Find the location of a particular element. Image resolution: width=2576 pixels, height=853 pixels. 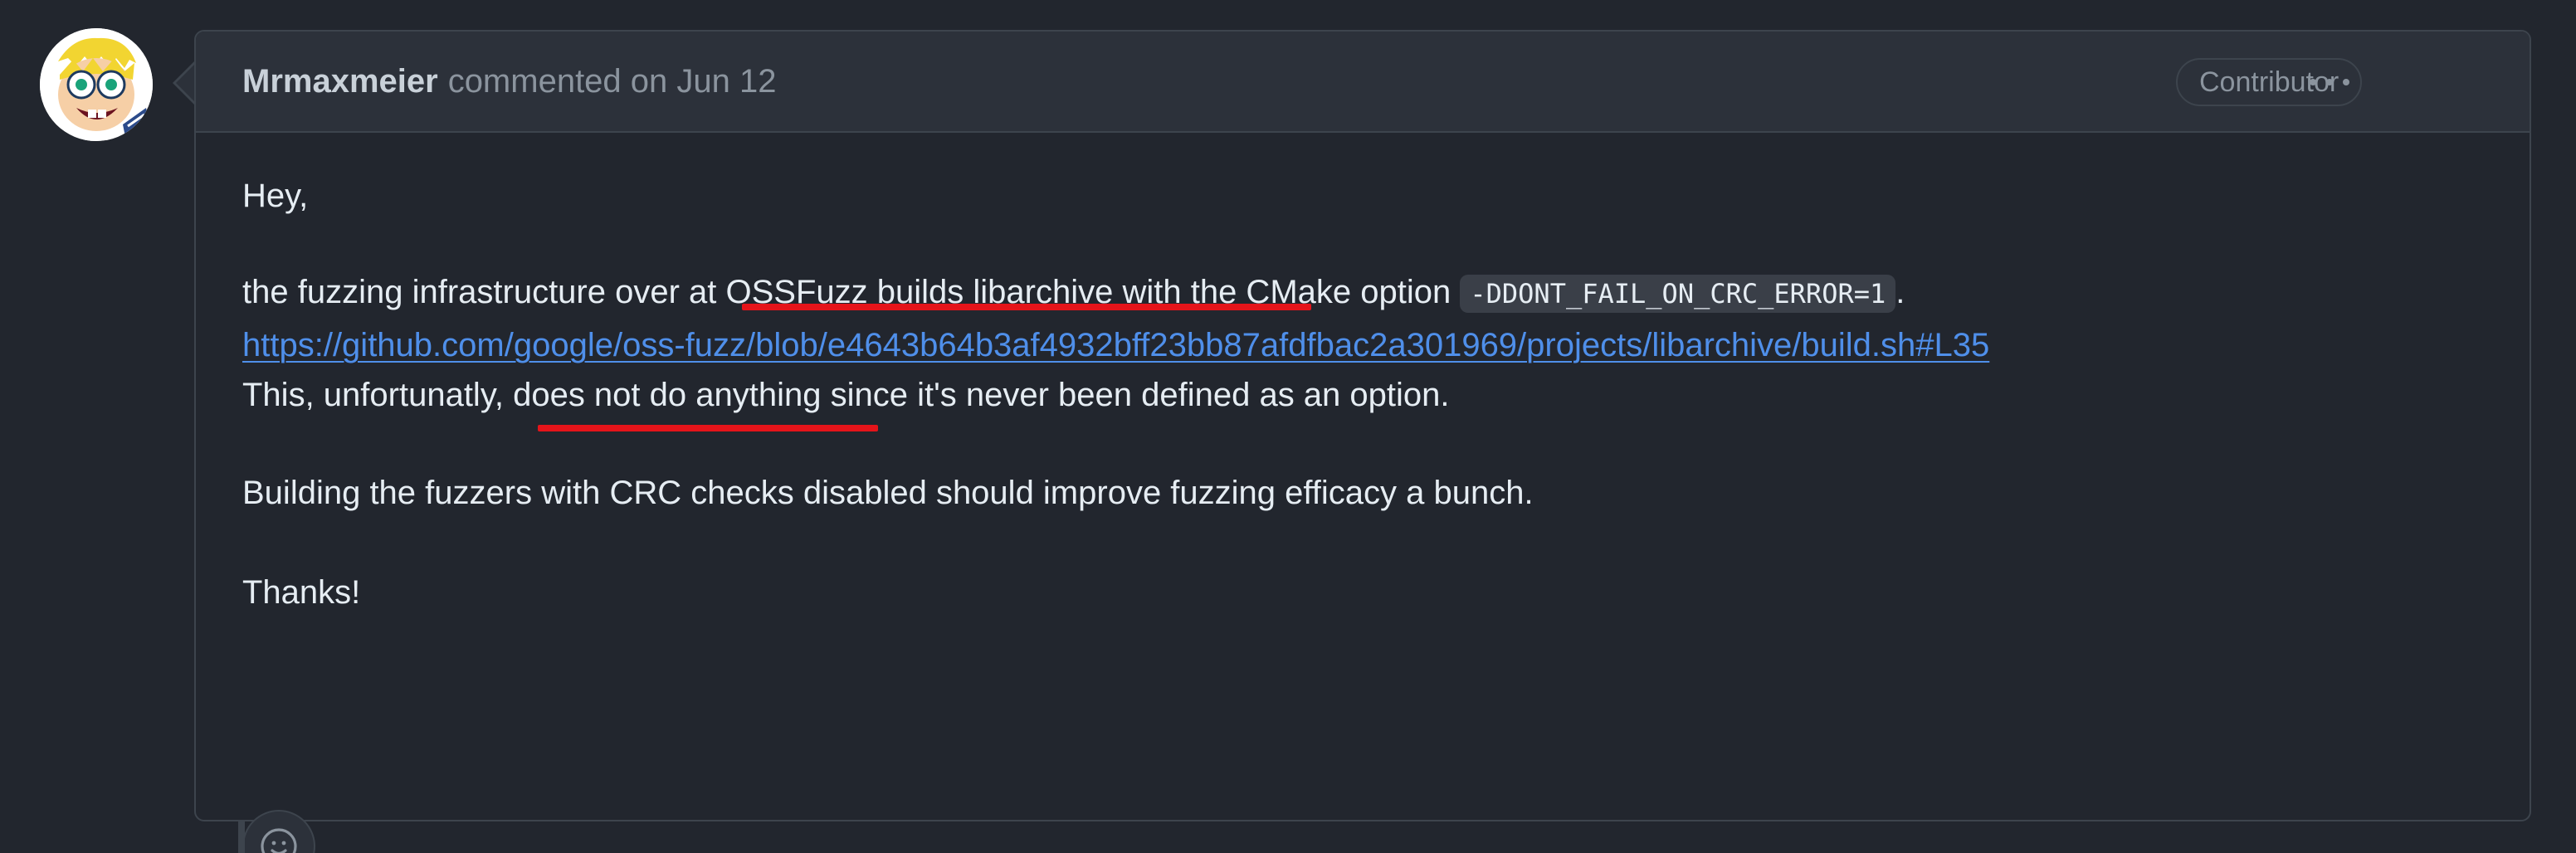

annotation-underline-never-defined is located at coordinates (708, 428).